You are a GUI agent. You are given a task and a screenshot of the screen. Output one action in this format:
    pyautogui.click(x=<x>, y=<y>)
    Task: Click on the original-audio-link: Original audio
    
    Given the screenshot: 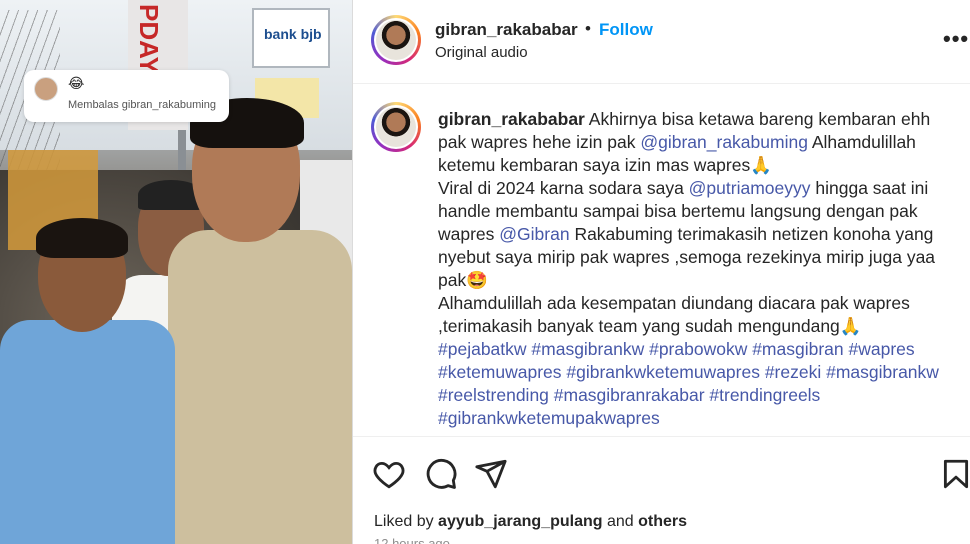 What is the action you would take?
    pyautogui.click(x=481, y=52)
    